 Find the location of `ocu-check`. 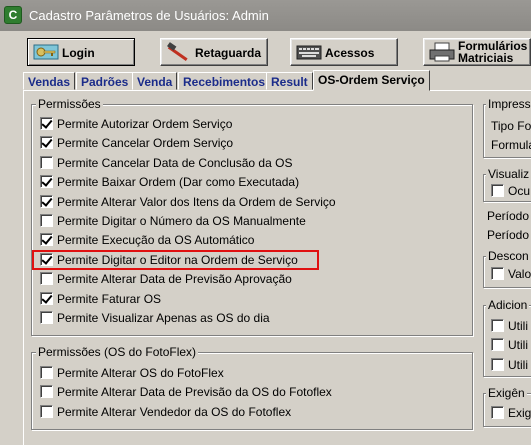

ocu-check is located at coordinates (497, 190).